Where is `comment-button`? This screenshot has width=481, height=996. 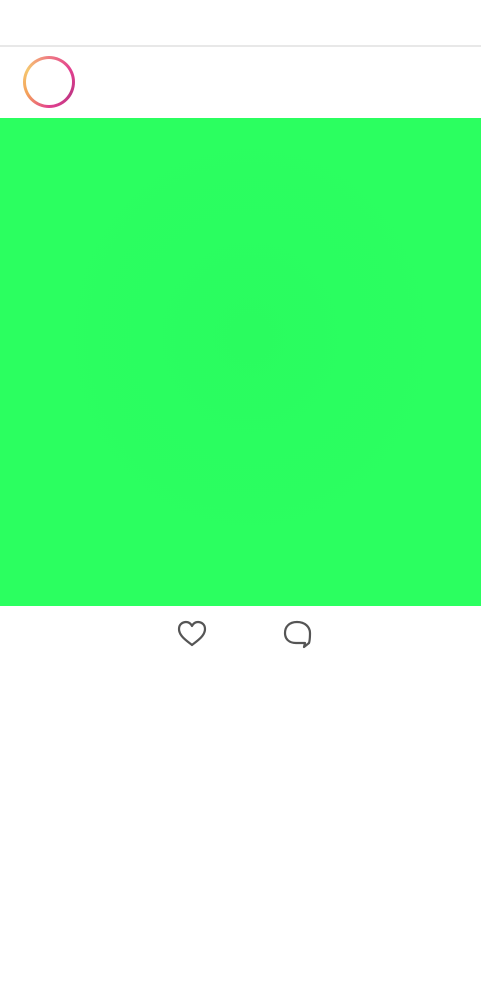
comment-button is located at coordinates (297, 634).